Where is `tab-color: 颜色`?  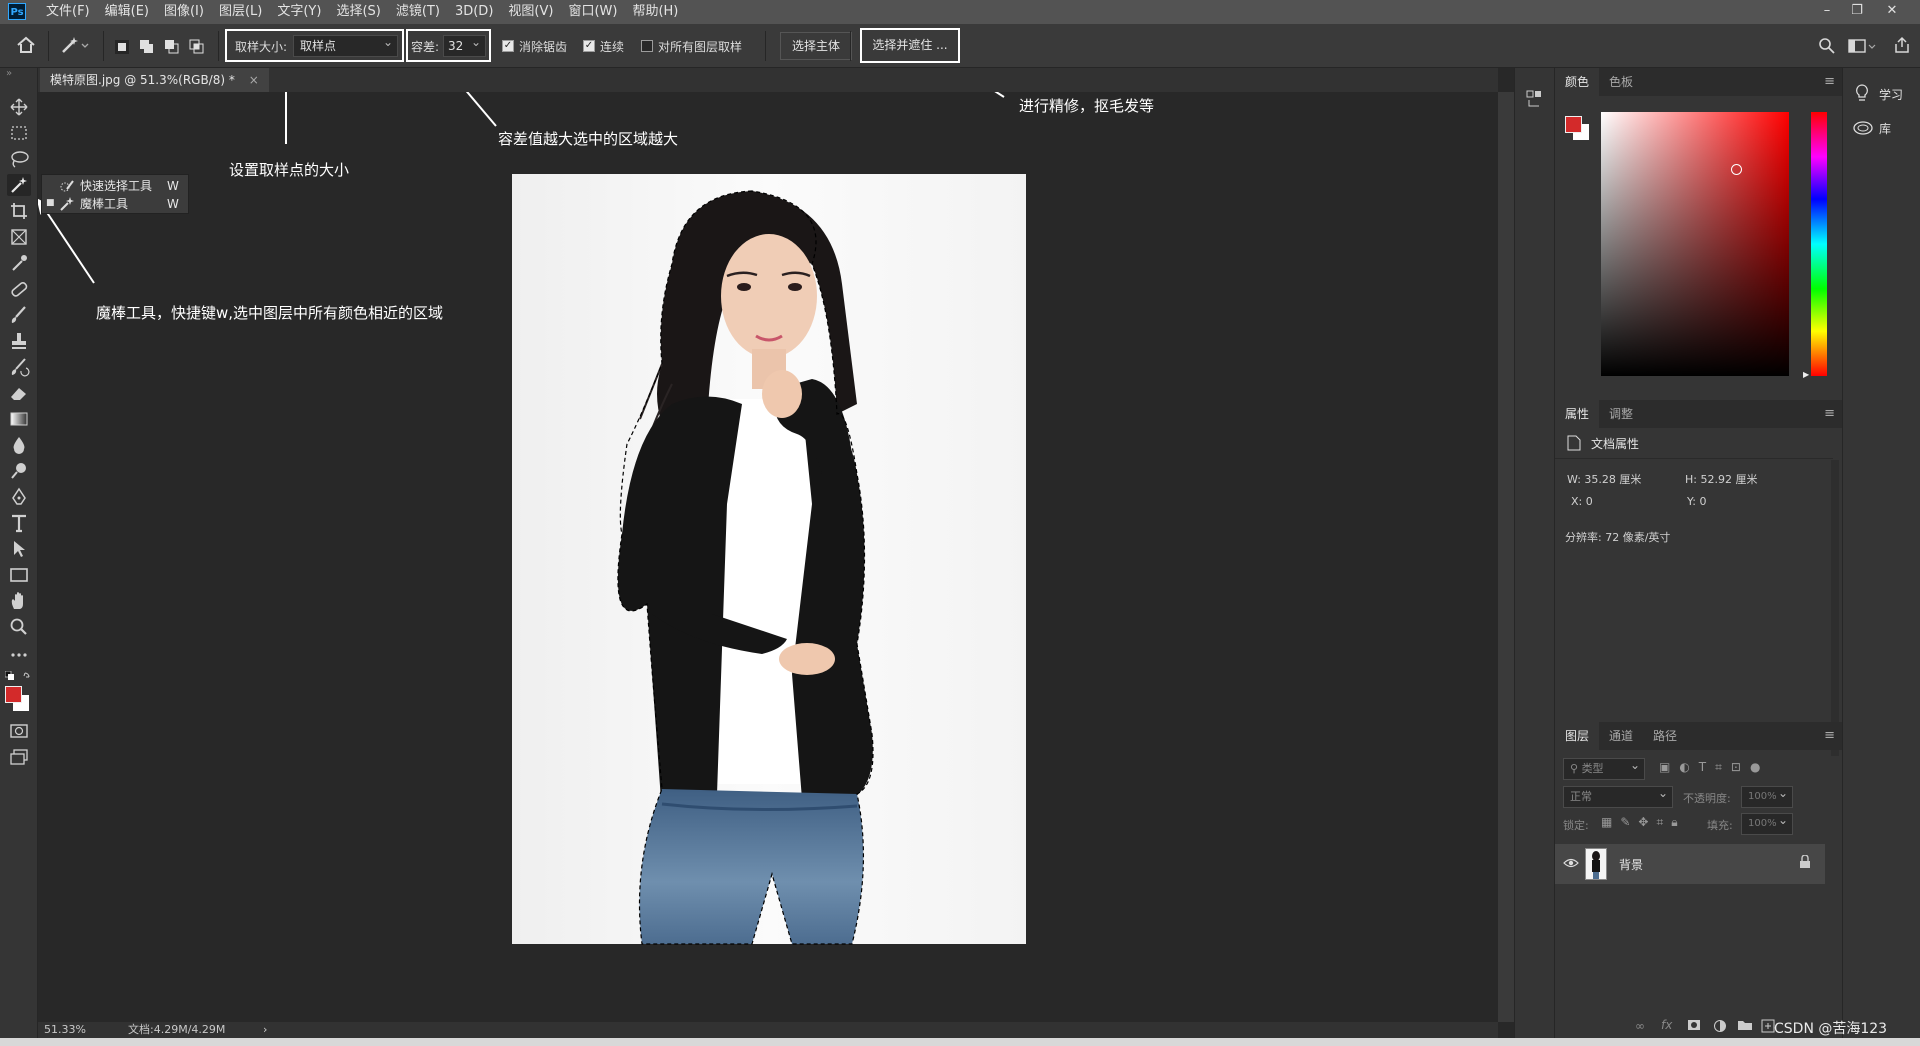 tab-color: 颜色 is located at coordinates (1577, 82).